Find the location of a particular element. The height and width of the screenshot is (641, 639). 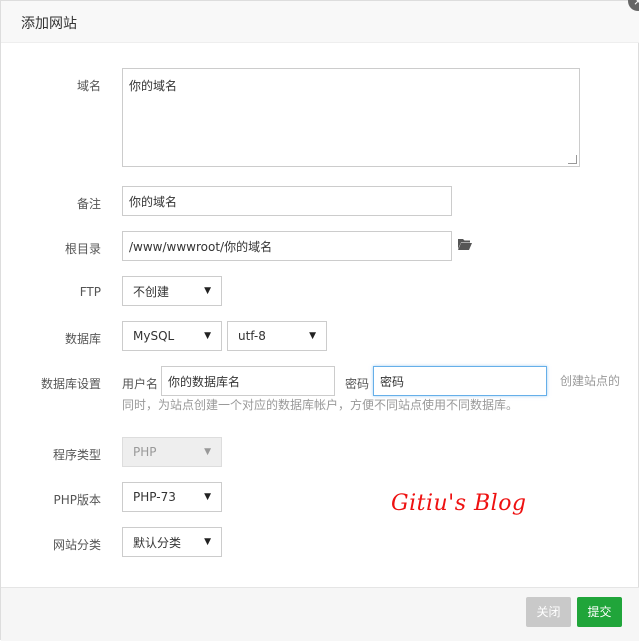

close-button: 关闭 is located at coordinates (548, 612).